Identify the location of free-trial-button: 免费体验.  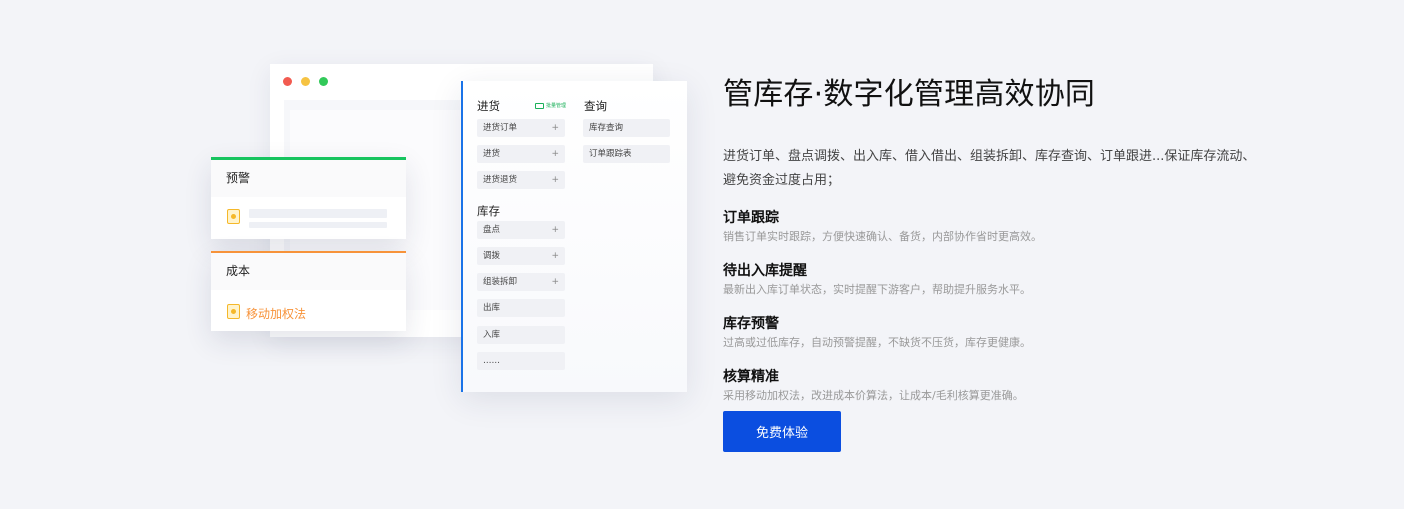
(782, 431).